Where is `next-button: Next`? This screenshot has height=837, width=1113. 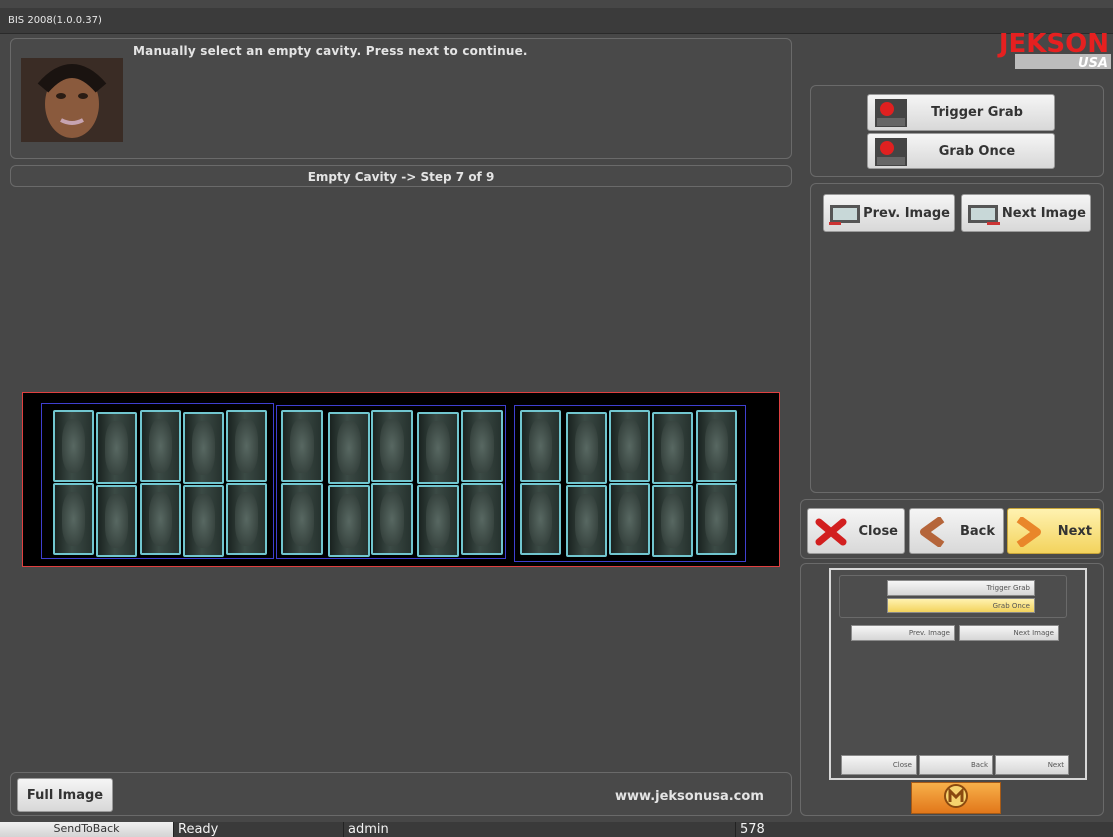
next-button: Next is located at coordinates (1054, 531).